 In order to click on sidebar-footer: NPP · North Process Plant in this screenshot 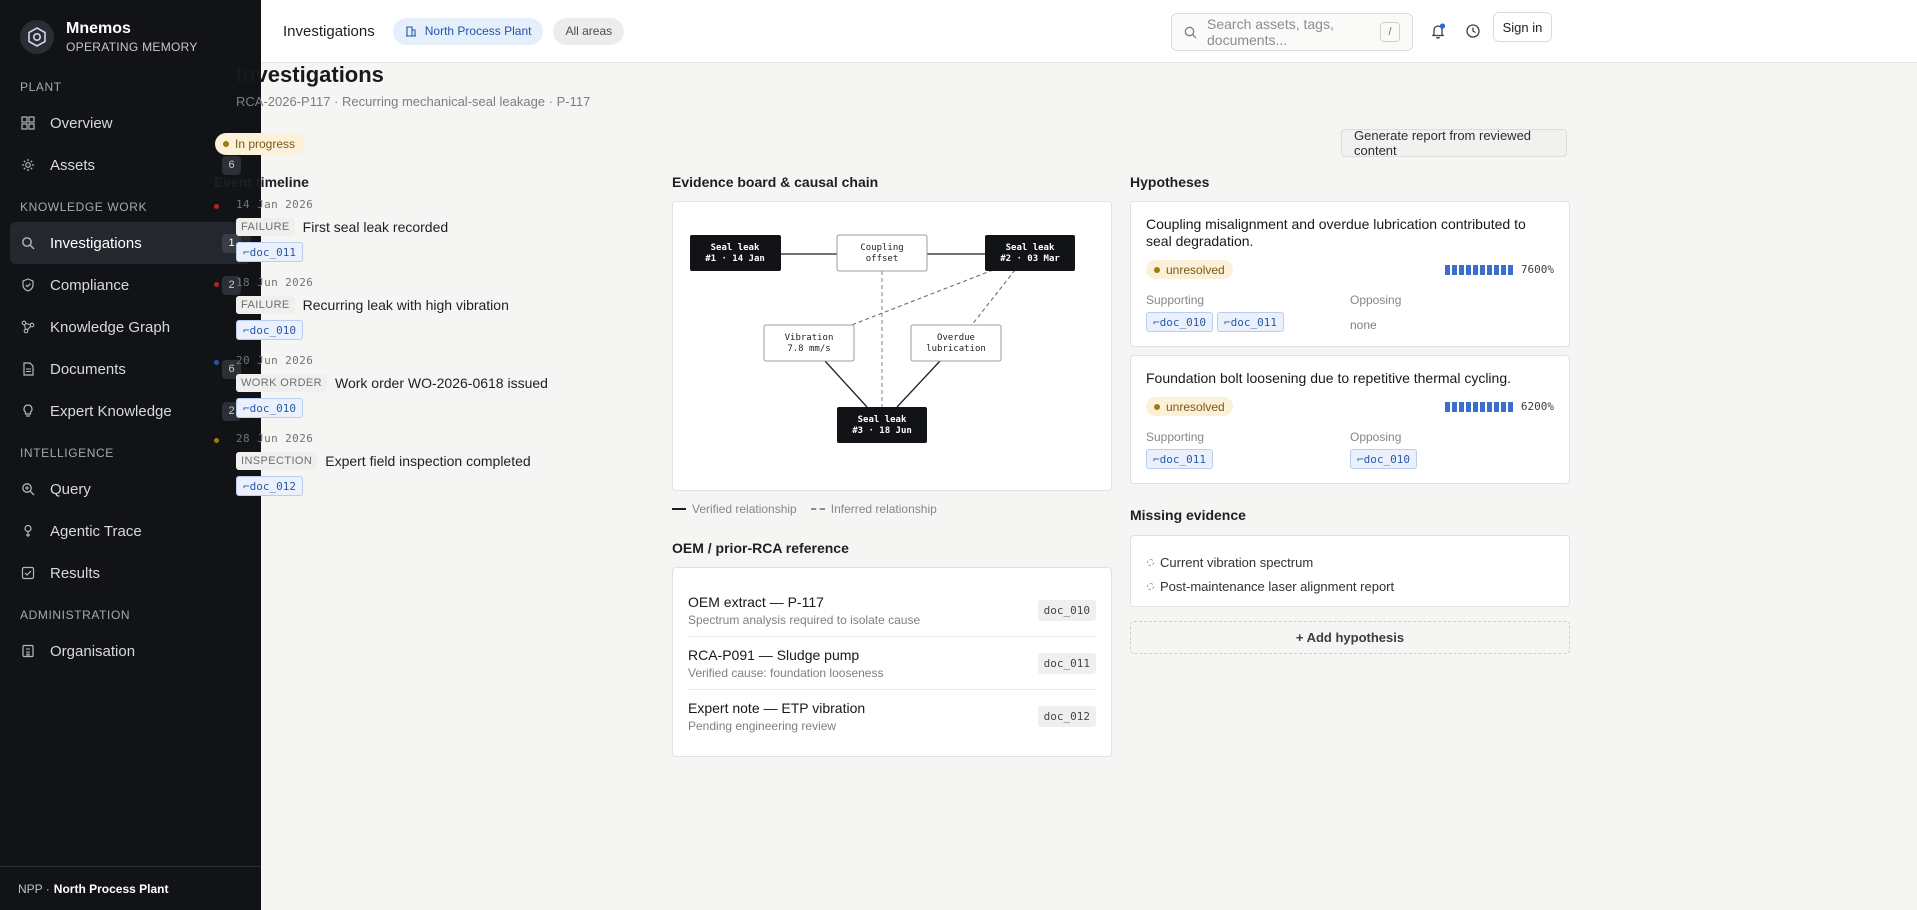, I will do `click(130, 888)`.